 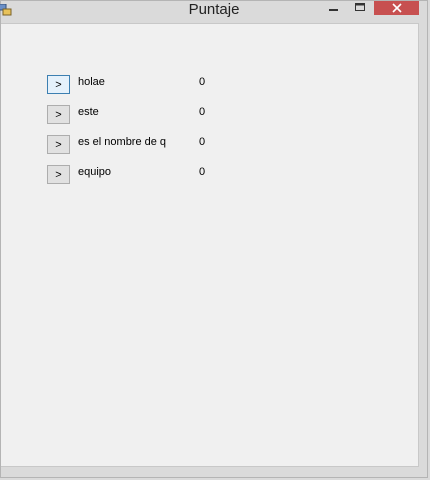 I want to click on minimize-icon, so click(x=333, y=10).